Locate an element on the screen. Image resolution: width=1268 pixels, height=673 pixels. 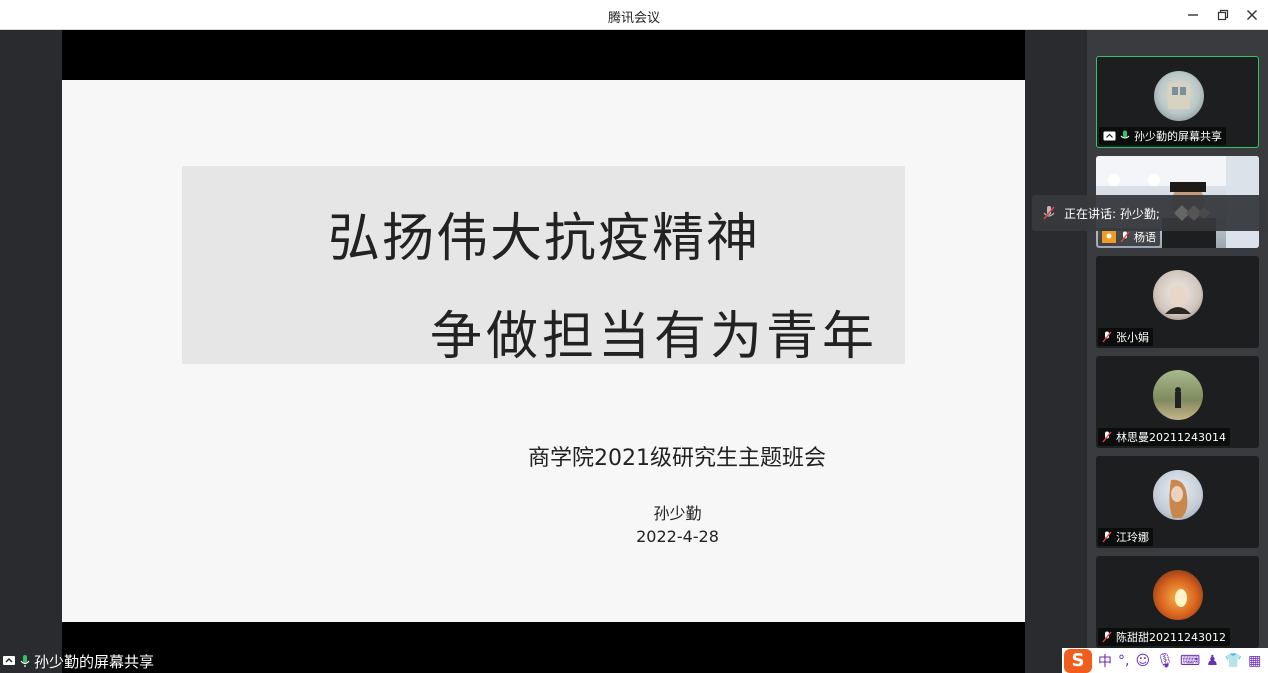
keyboard-icon: ⌨ is located at coordinates (1190, 661).